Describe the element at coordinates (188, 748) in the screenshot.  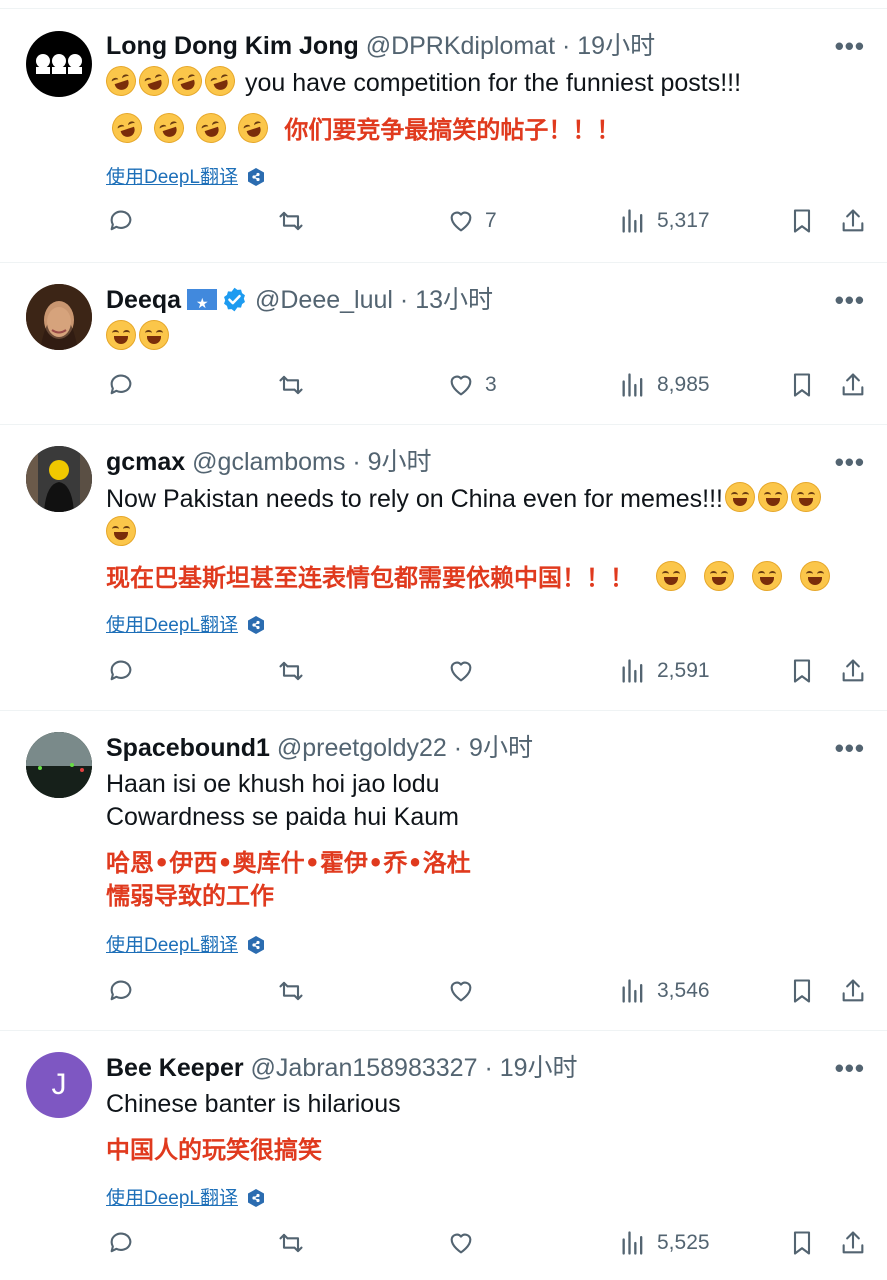
I see `display-name: Spacebound1` at that location.